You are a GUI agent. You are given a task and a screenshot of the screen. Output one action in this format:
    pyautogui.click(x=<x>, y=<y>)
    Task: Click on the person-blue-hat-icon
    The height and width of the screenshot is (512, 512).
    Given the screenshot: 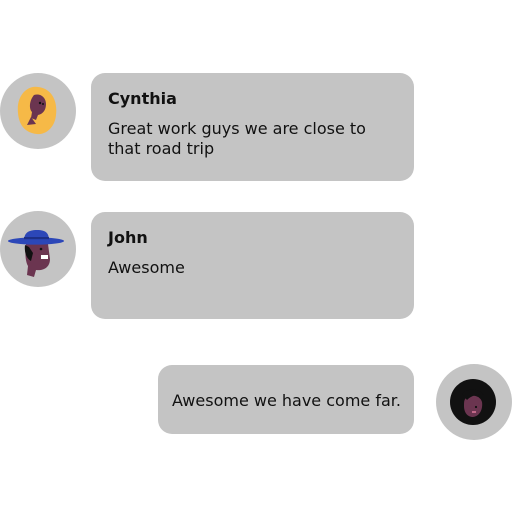 What is the action you would take?
    pyautogui.click(x=36, y=253)
    